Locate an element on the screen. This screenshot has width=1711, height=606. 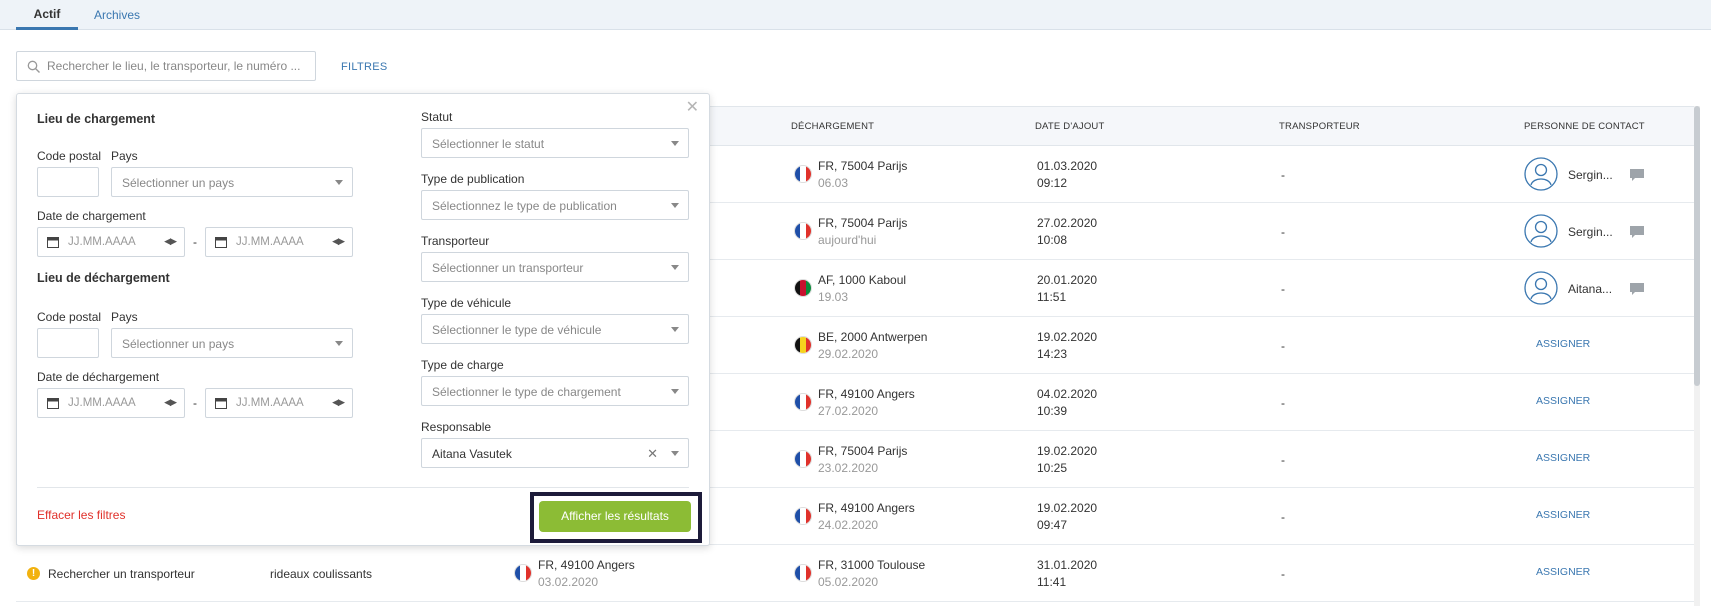
row-status: Rechercher un transporteur is located at coordinates (121, 574).